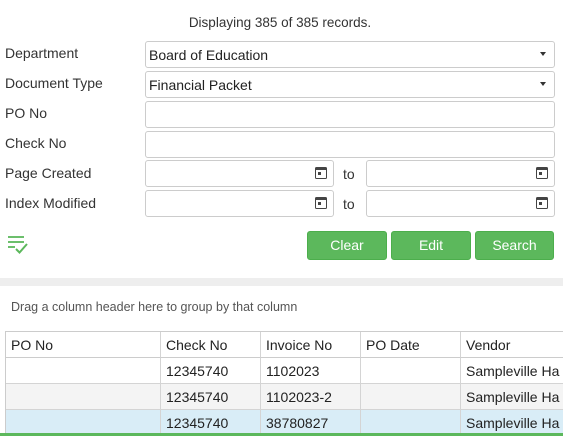 The width and height of the screenshot is (563, 436). Describe the element at coordinates (460, 173) in the screenshot. I see `page-created-to-input` at that location.